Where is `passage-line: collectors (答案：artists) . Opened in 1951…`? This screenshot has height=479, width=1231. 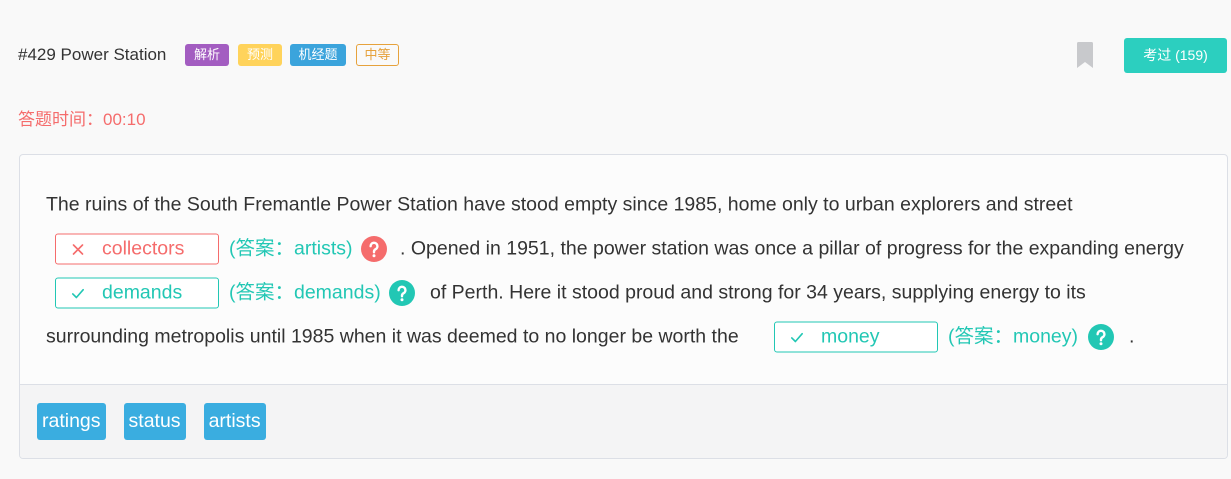
passage-line: collectors (答案：artists) . Opened in 1951… is located at coordinates (623, 249).